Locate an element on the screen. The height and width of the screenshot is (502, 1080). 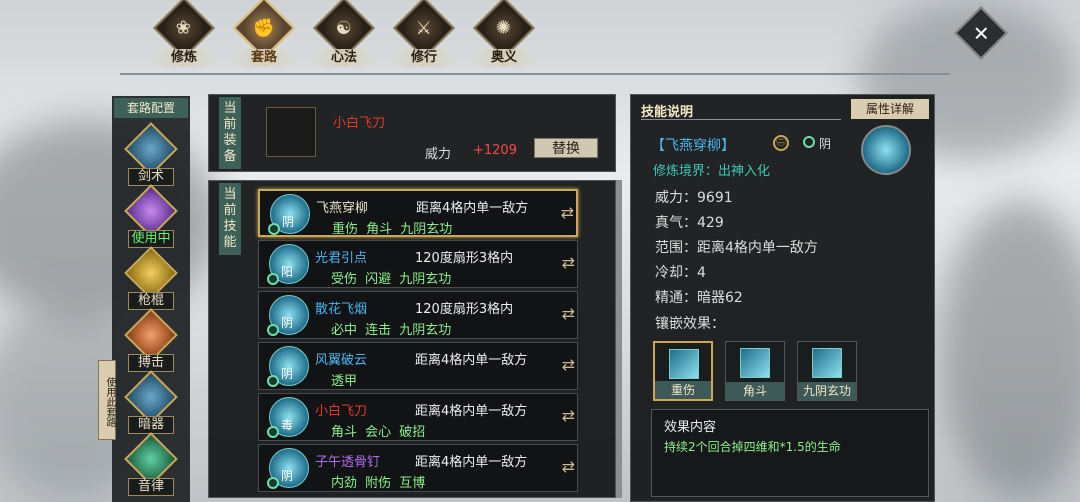
attribute-detail-button: 属性详解 is located at coordinates (890, 109).